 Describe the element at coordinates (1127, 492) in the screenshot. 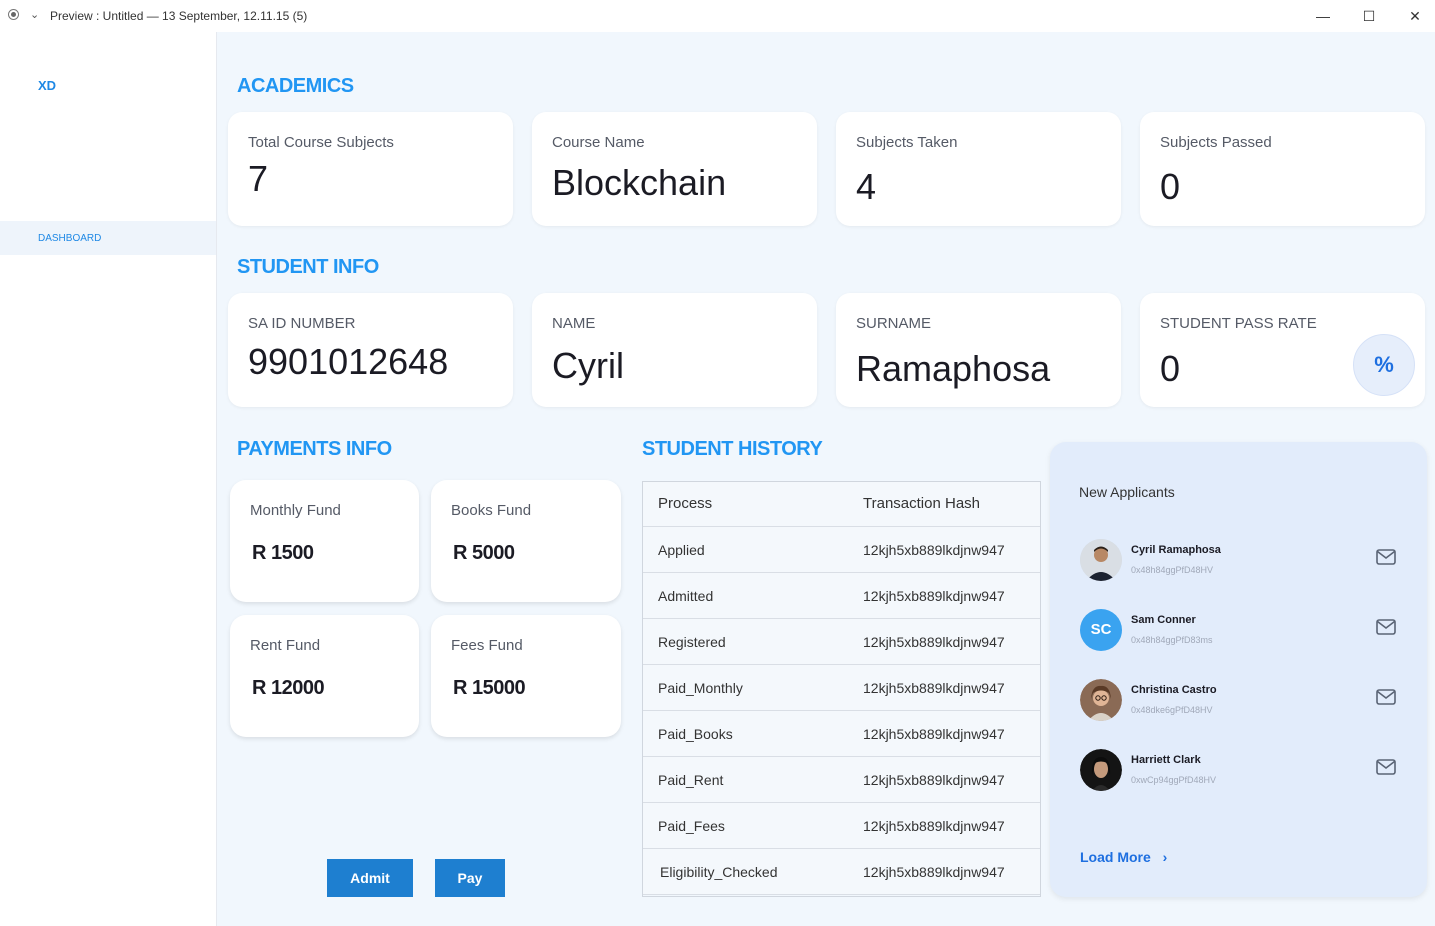

I see `applicants-title: New Applicants` at that location.